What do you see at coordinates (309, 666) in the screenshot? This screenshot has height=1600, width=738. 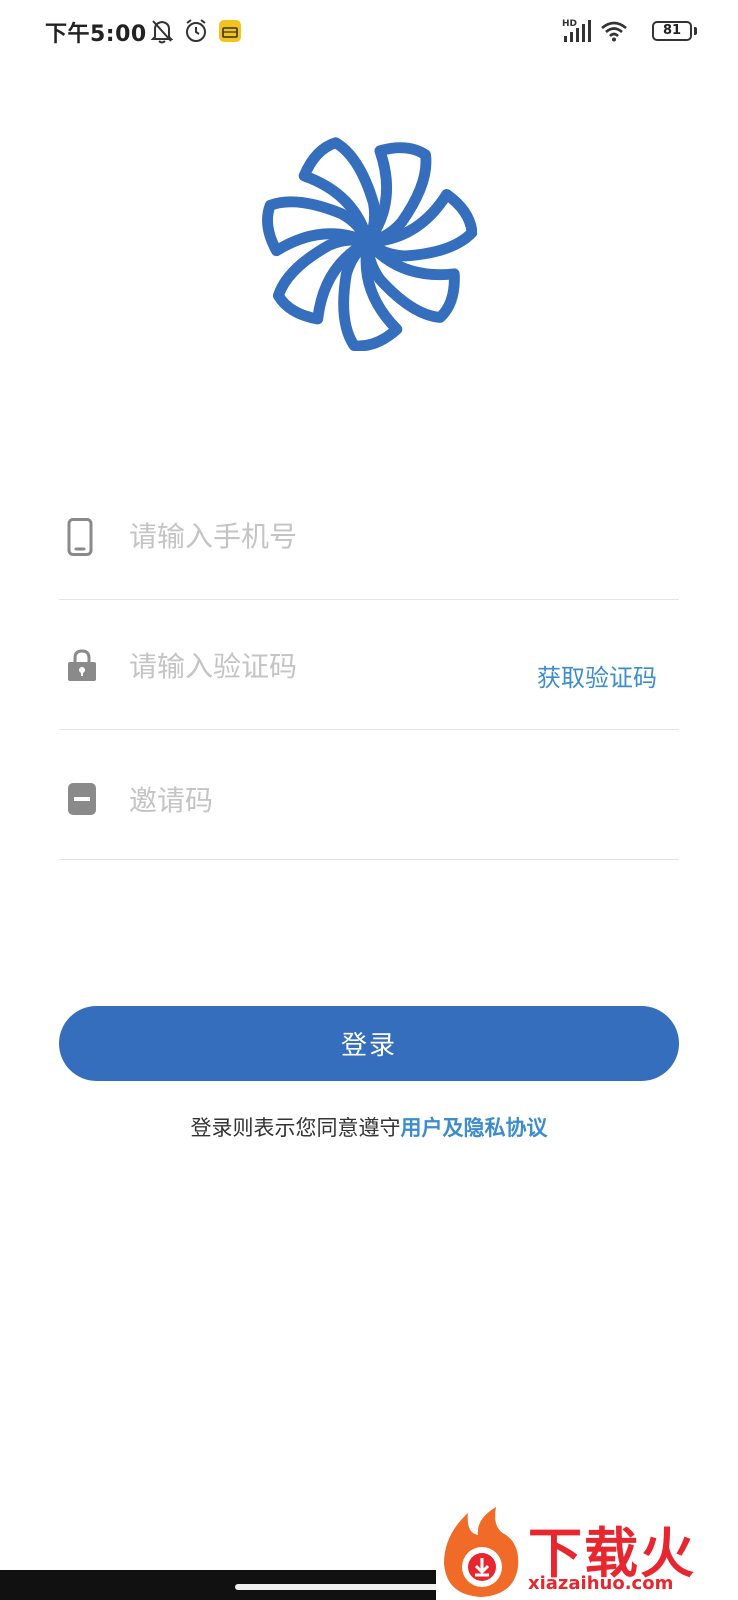 I see `verification-code-input` at bounding box center [309, 666].